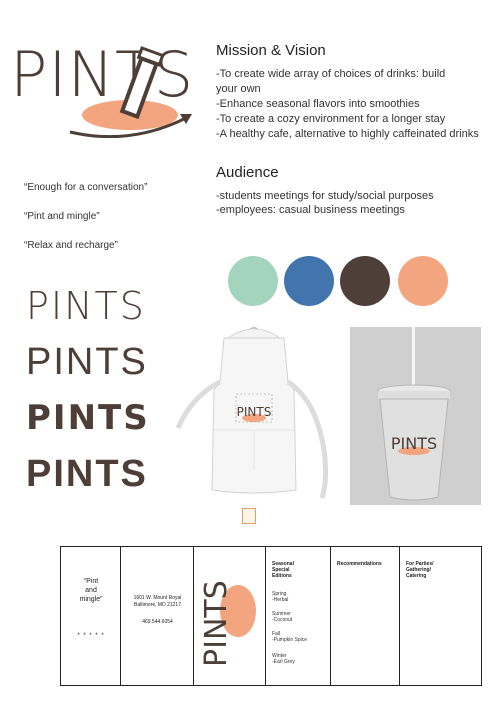  What do you see at coordinates (283, 570) in the screenshot?
I see `seasonal-title: Seasonal Special Editions` at bounding box center [283, 570].